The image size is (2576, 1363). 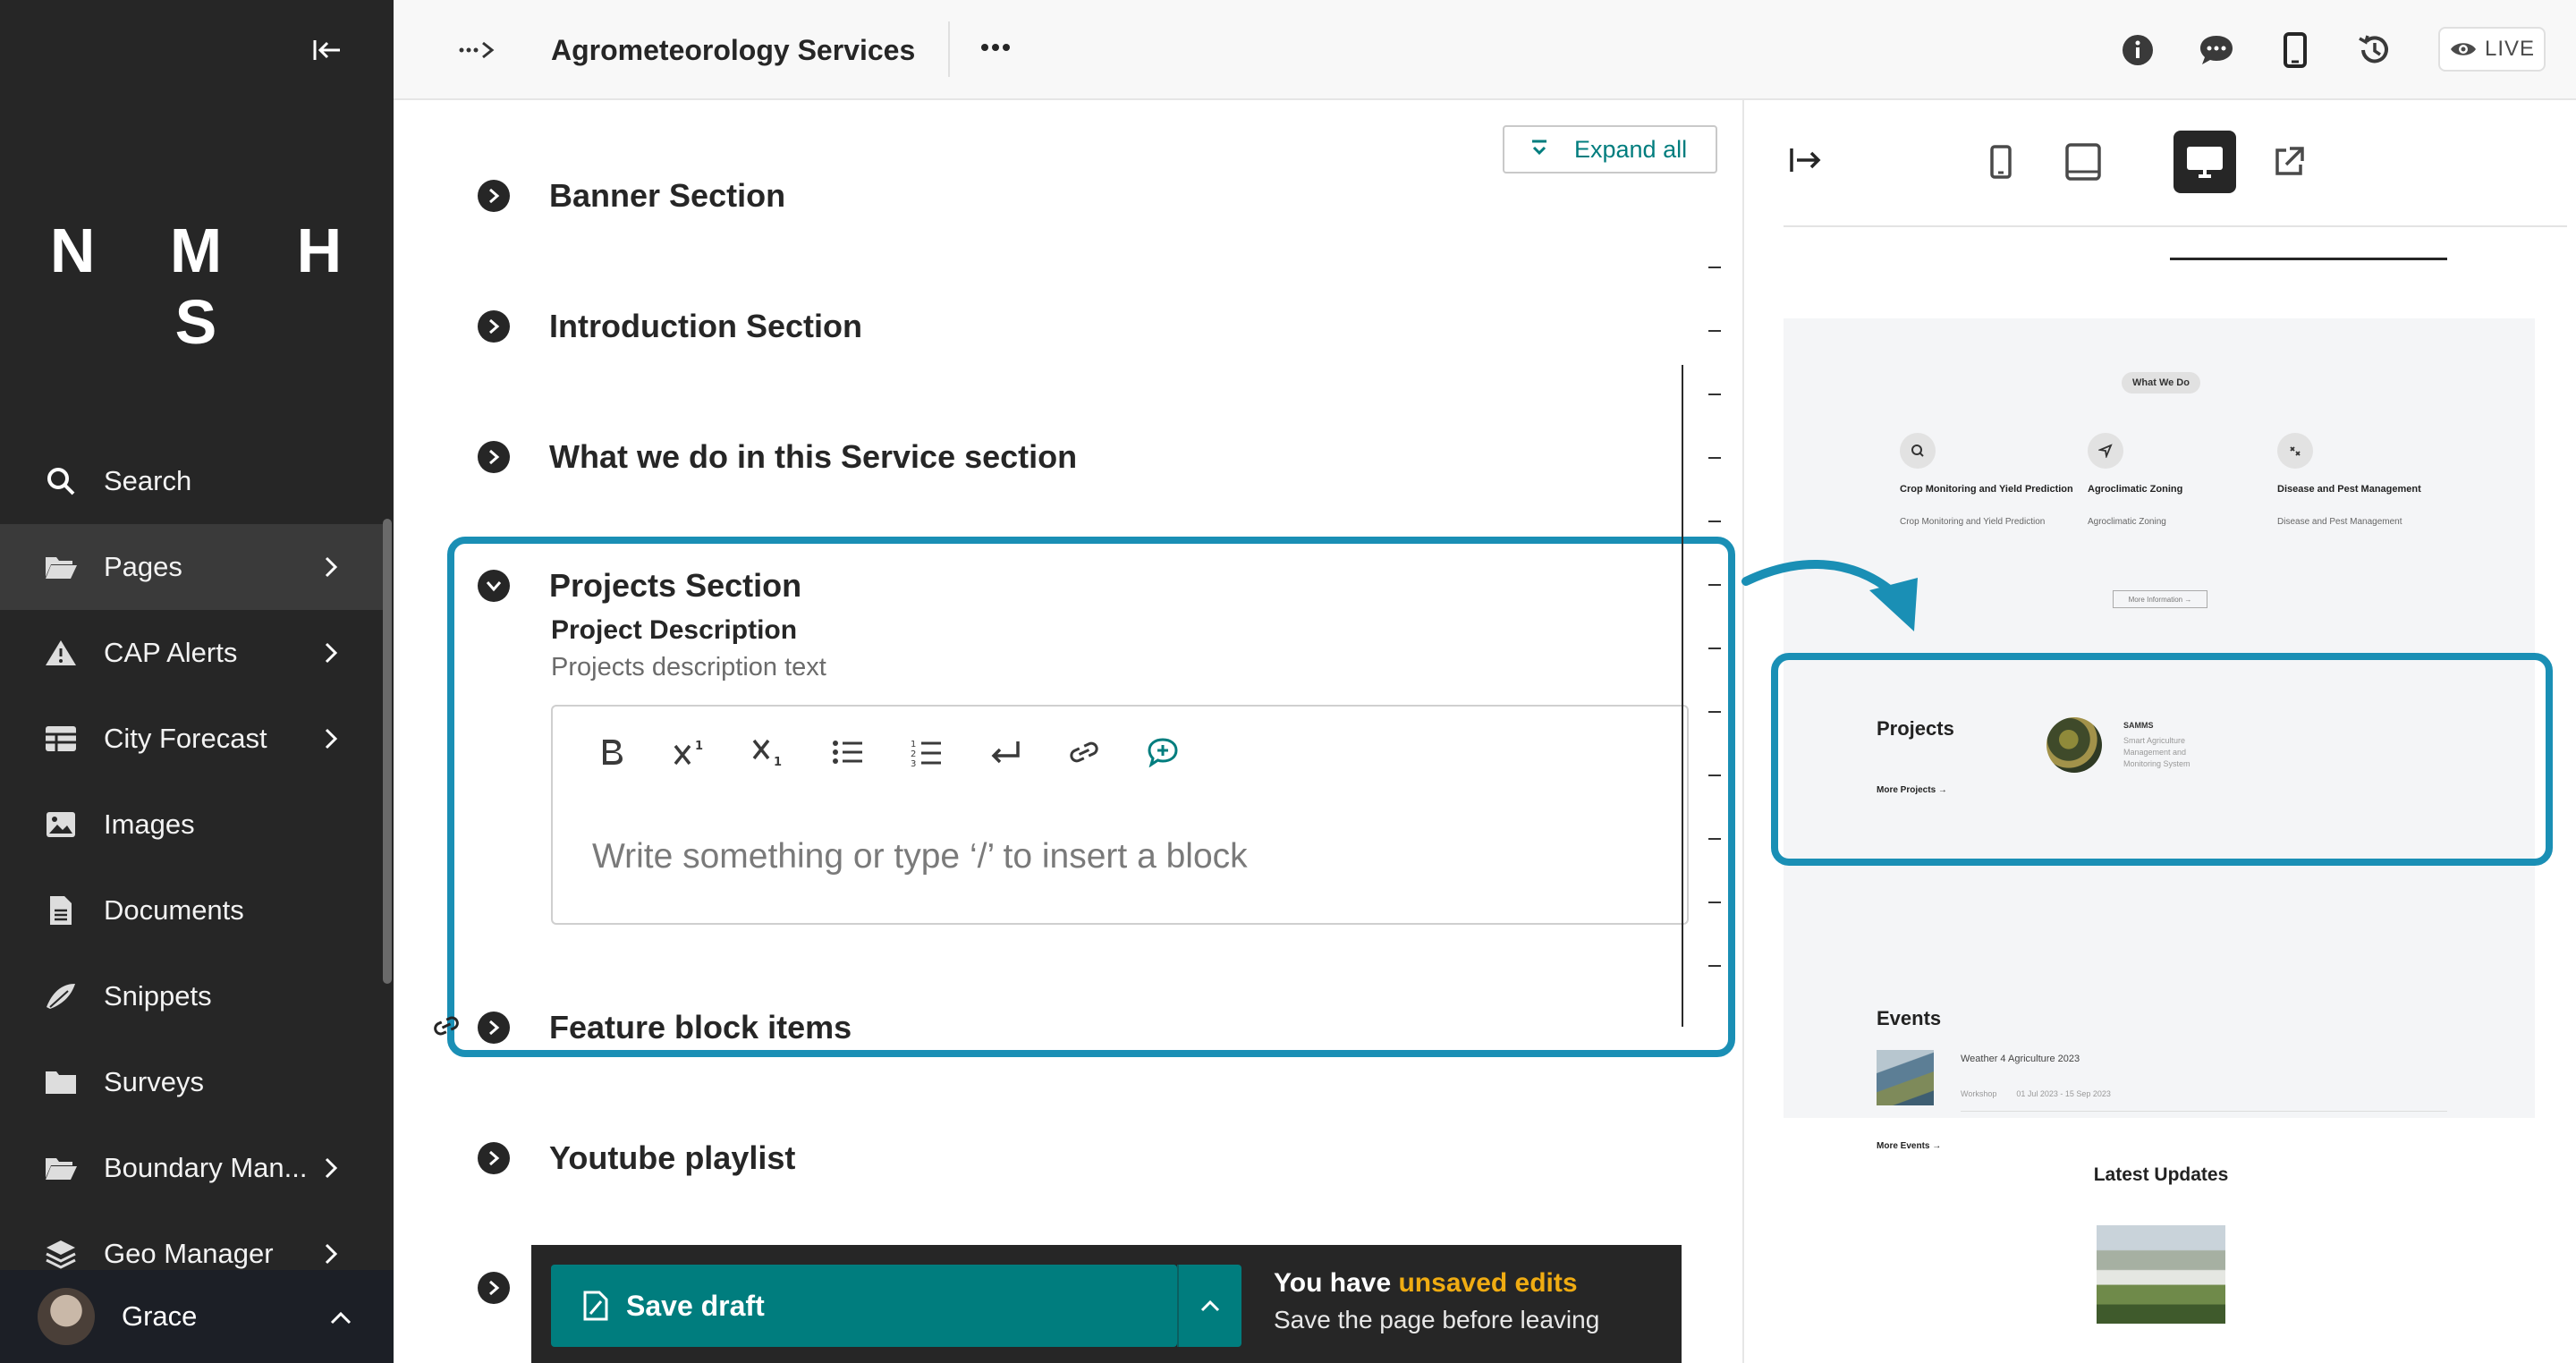 I want to click on sidebar-item-snippets: Snippets, so click(x=191, y=996).